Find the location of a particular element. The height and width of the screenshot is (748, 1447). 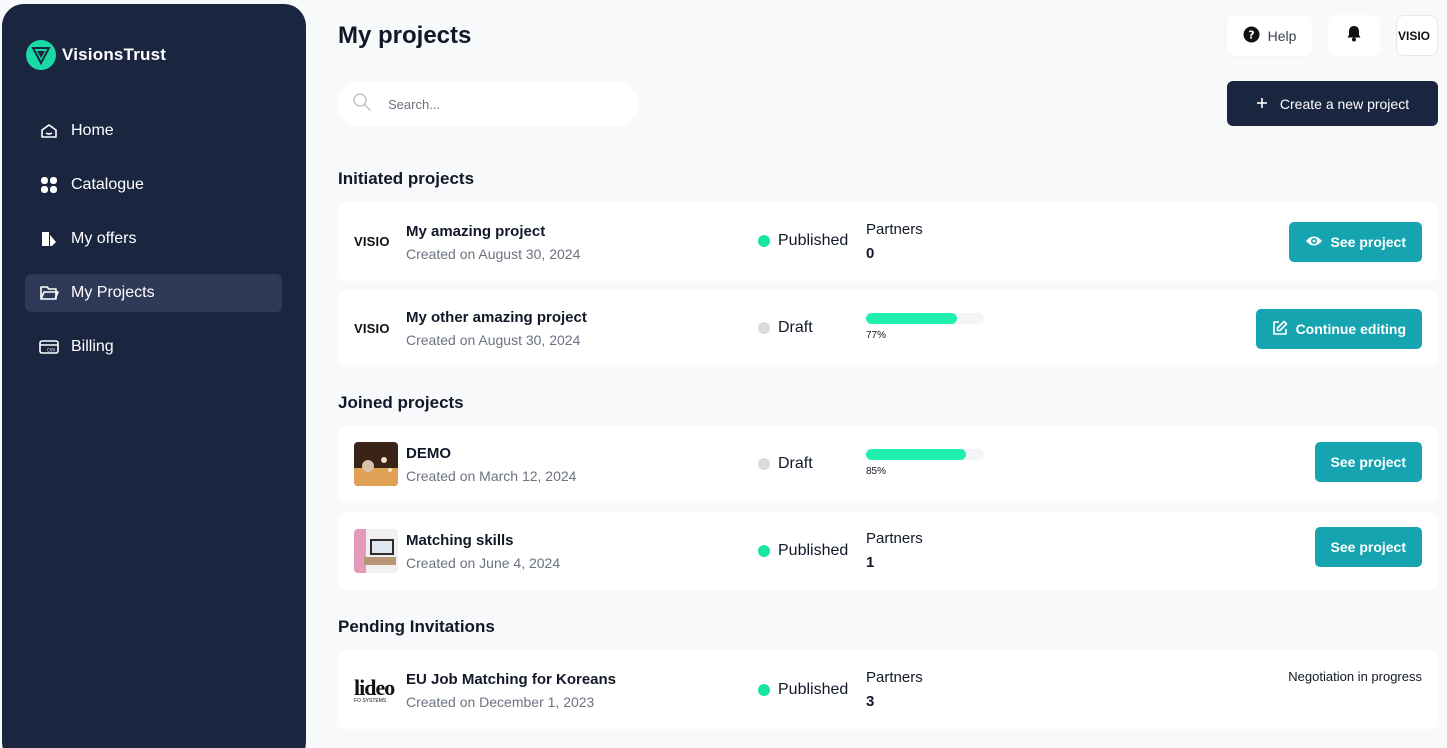

project-title: My amazing project is located at coordinates (475, 231).